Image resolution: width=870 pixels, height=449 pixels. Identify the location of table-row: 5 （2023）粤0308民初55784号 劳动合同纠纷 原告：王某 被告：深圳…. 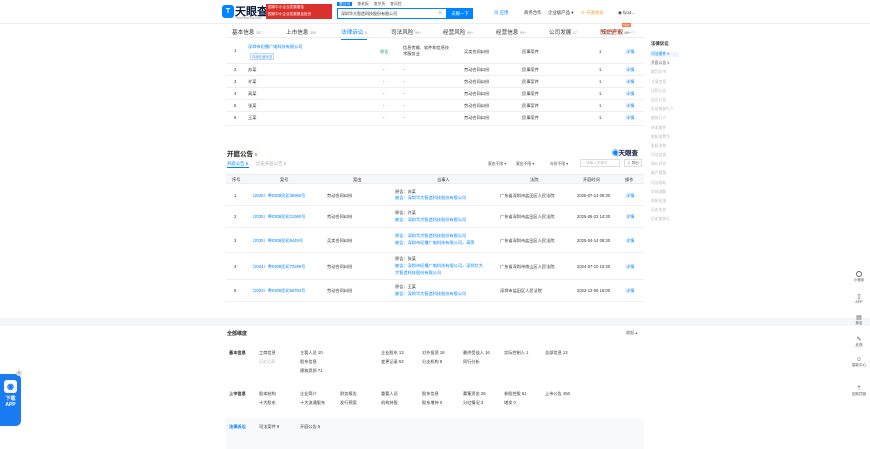
(435, 291).